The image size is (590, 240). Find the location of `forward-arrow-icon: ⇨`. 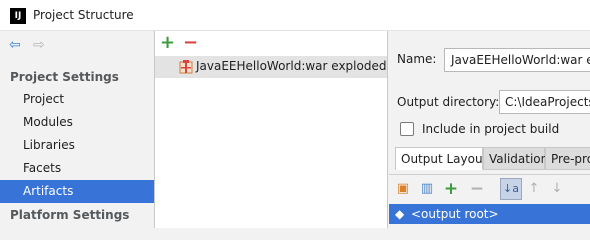

forward-arrow-icon: ⇨ is located at coordinates (39, 45).